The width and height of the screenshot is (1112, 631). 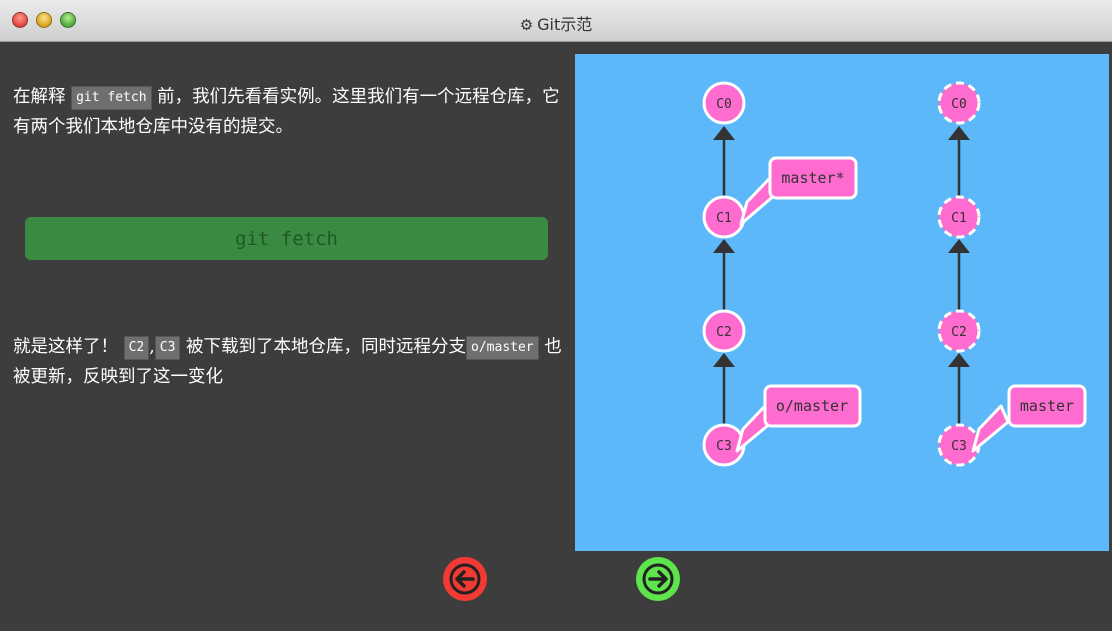 What do you see at coordinates (286, 238) in the screenshot?
I see `git-fetch-button: git fetch` at bounding box center [286, 238].